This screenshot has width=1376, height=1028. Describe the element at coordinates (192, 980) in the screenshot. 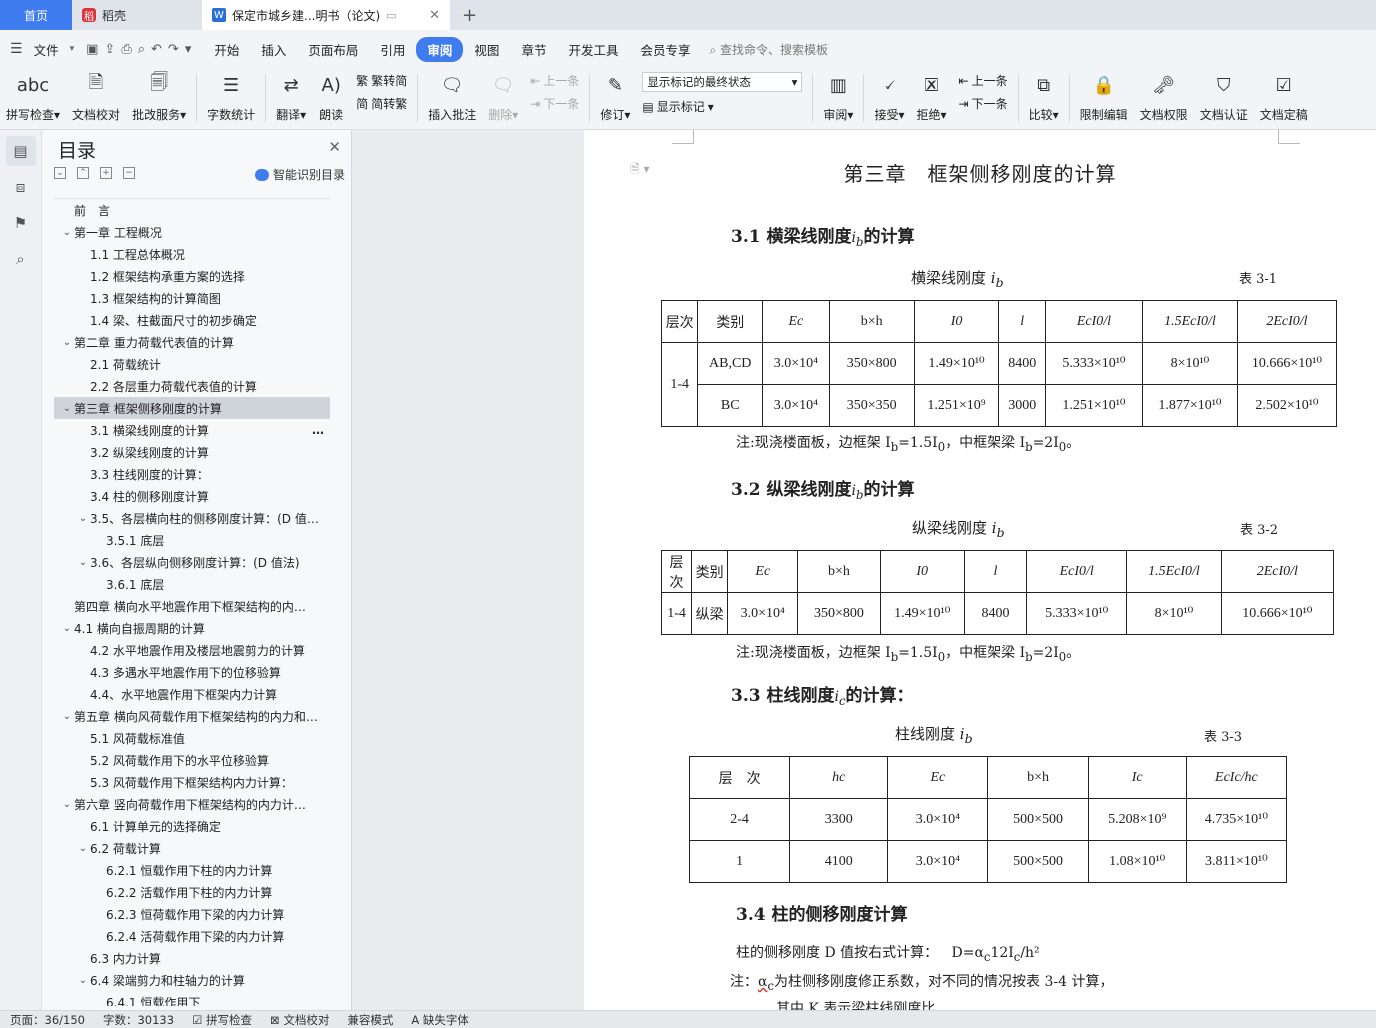

I see `toc-item: ⌄ 6.4 梁端剪力和柱轴力的计算` at that location.